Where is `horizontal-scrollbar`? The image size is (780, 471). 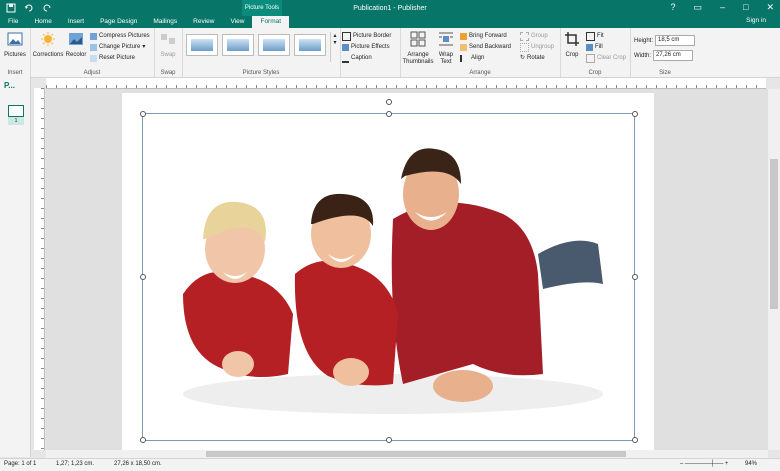
horizontal-scrollbar is located at coordinates (407, 454).